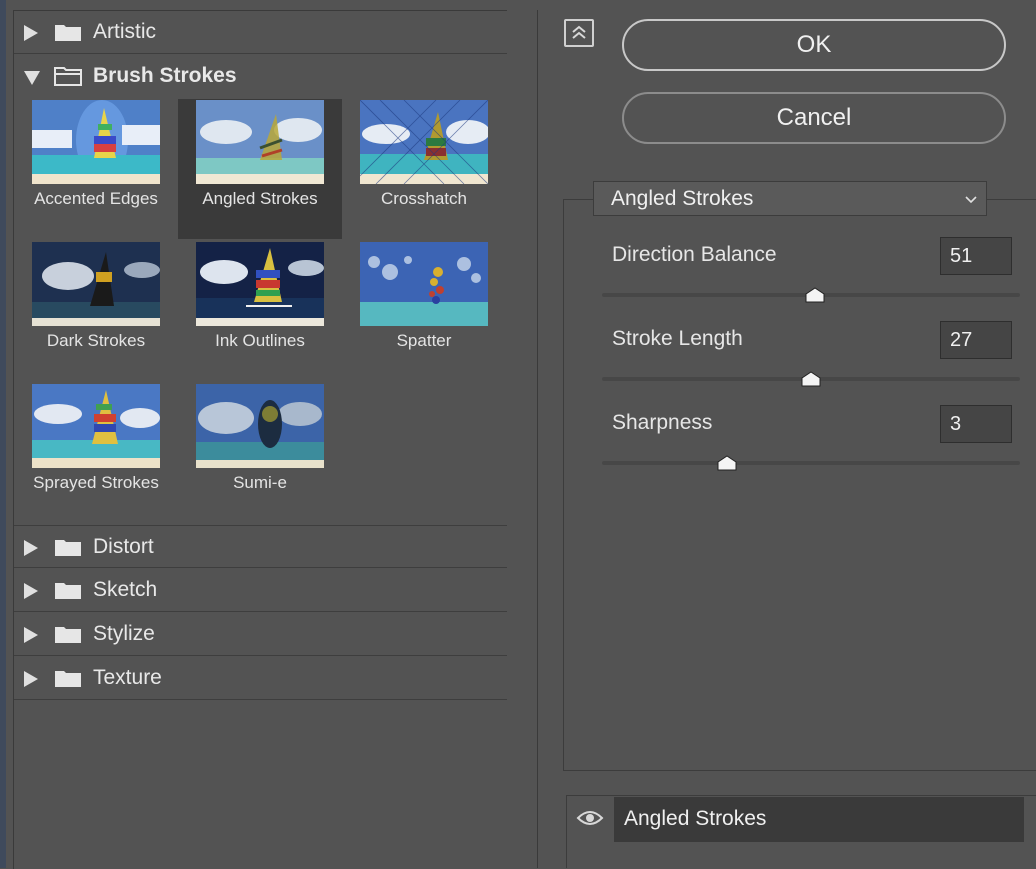  What do you see at coordinates (96, 198) in the screenshot?
I see `thumbnail-label: Accented Edges` at bounding box center [96, 198].